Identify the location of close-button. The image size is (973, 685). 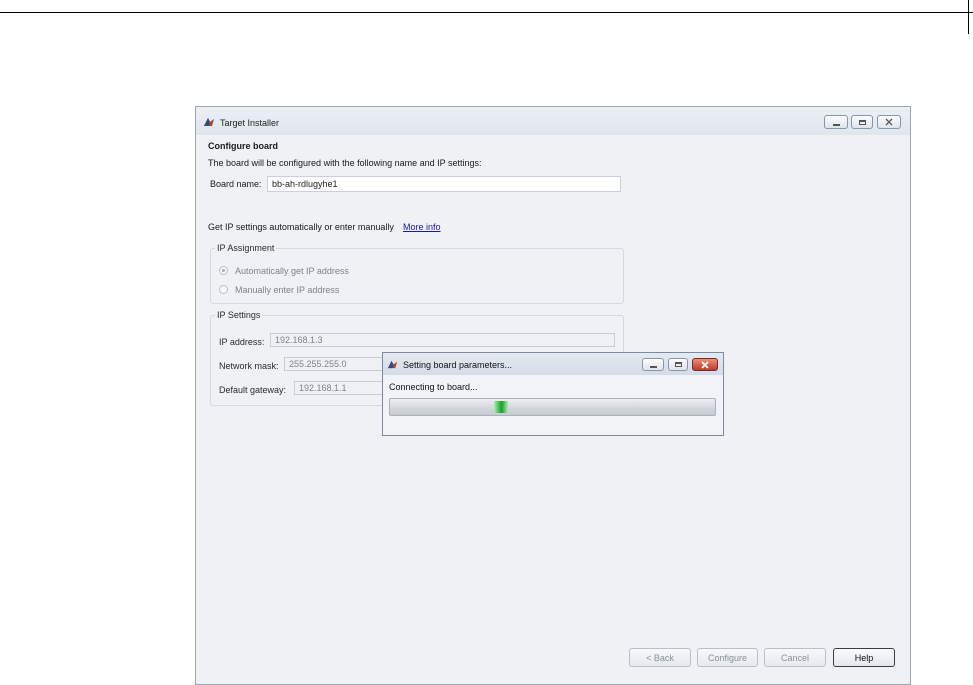
(889, 122).